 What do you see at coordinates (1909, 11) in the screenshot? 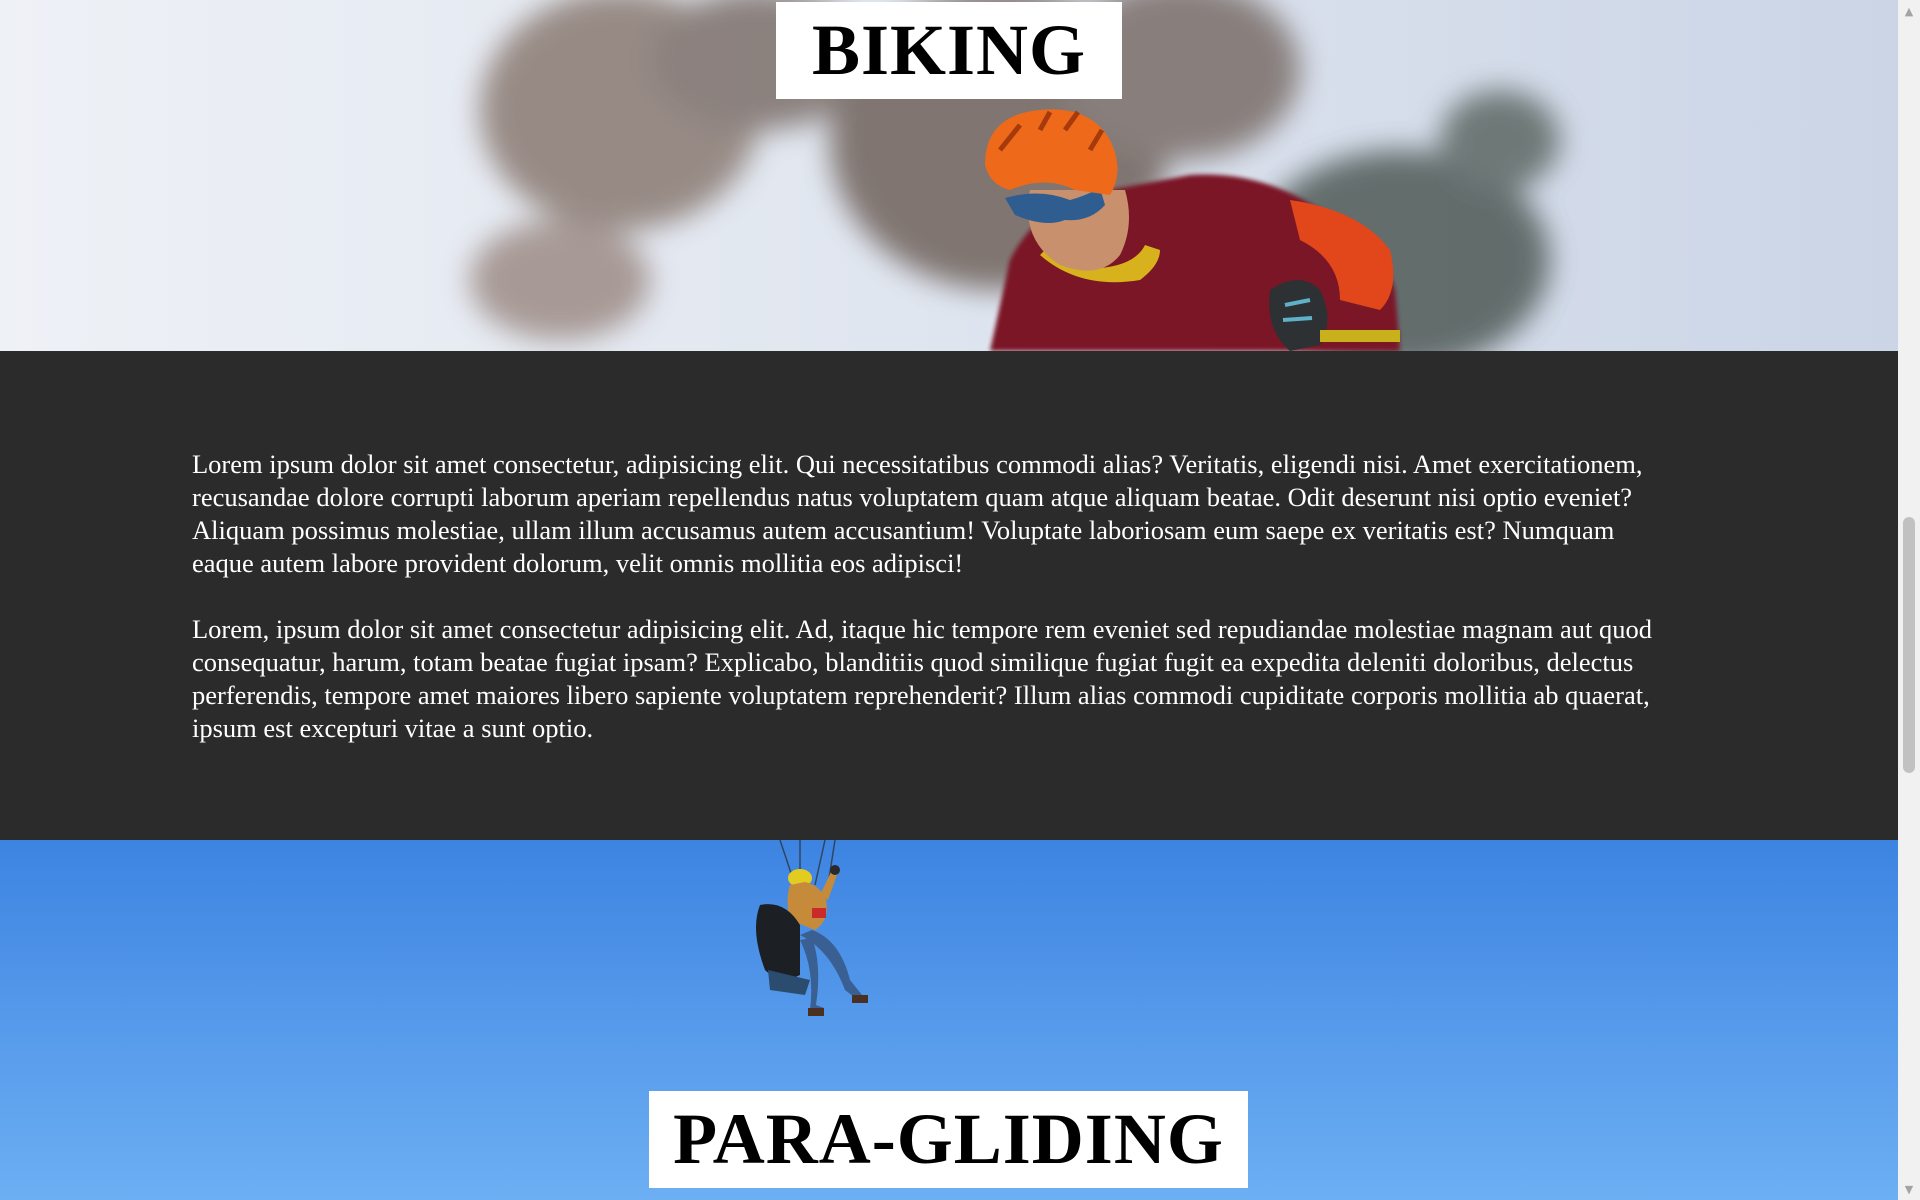
I see `triangle-up-icon: ▲` at bounding box center [1909, 11].